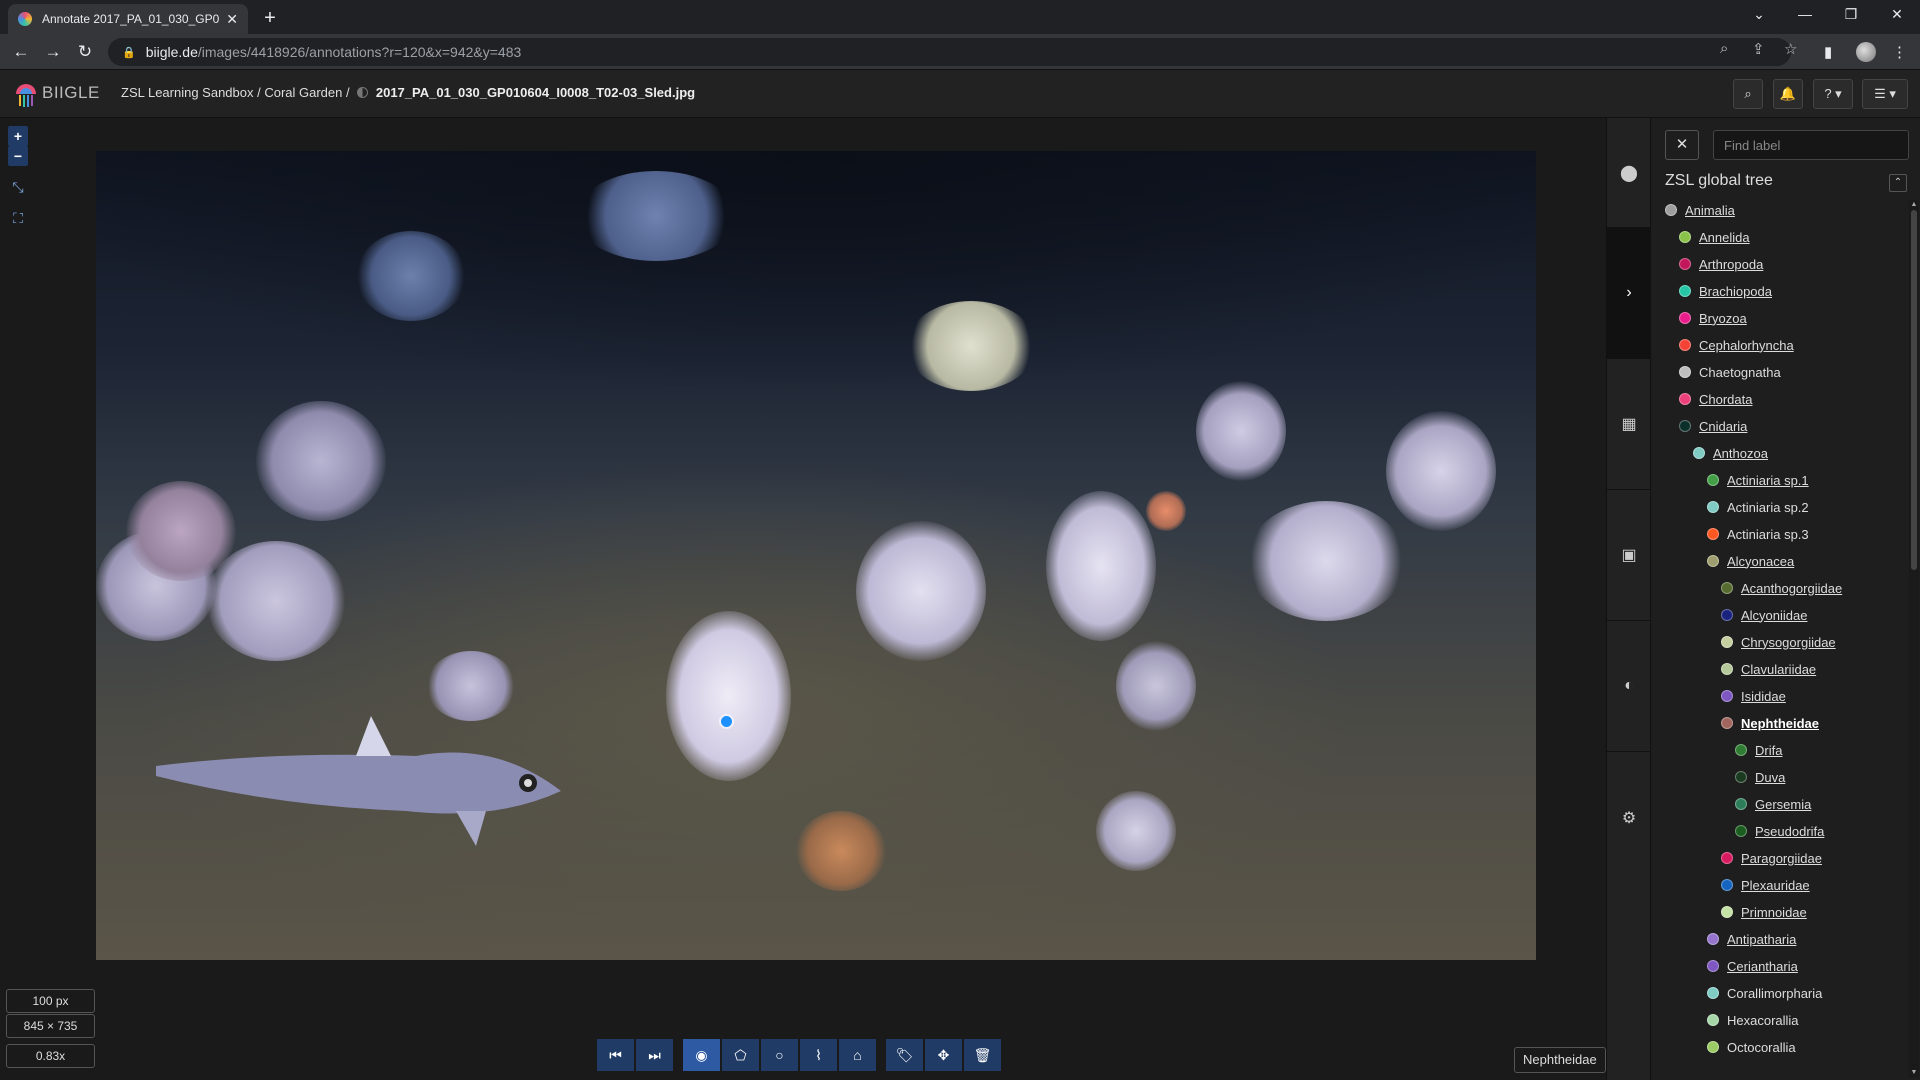 The height and width of the screenshot is (1080, 1920). I want to click on annotations-tab: ⬤, so click(1629, 173).